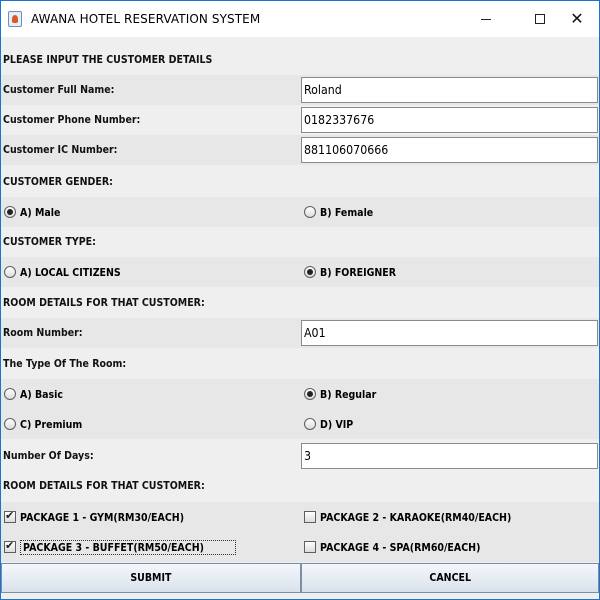 The width and height of the screenshot is (600, 600). Describe the element at coordinates (300, 150) in the screenshot. I see `ic-row: Customer IC Number: 881106070666` at that location.